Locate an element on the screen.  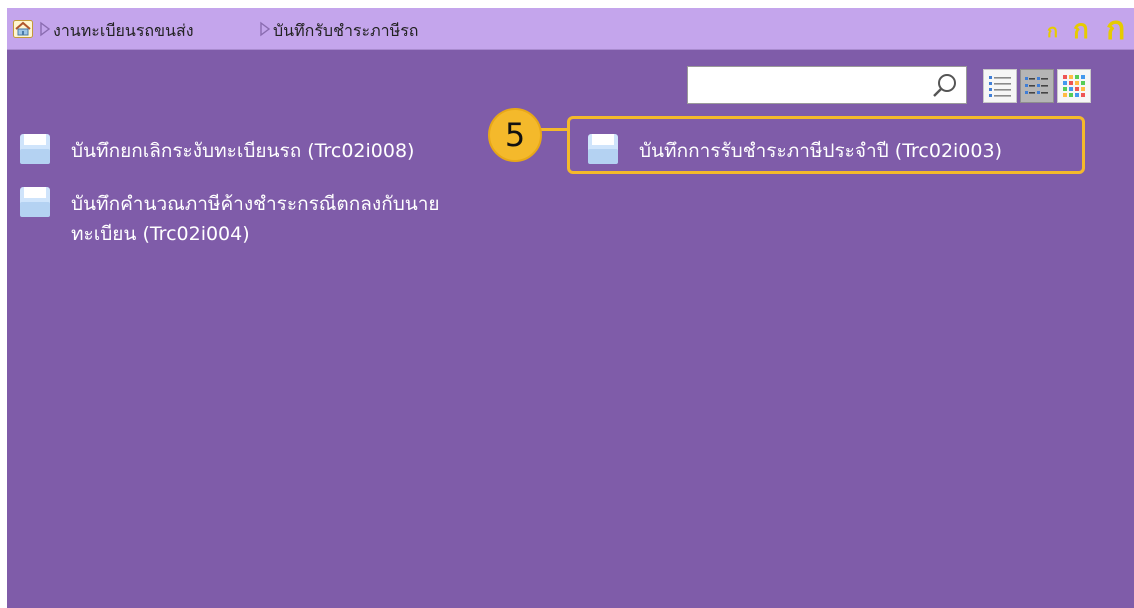
menu-item-trc02i008: บันทึกยกเลิกระงับทะเบียนรถ (Trc02i008) is located at coordinates (254, 150).